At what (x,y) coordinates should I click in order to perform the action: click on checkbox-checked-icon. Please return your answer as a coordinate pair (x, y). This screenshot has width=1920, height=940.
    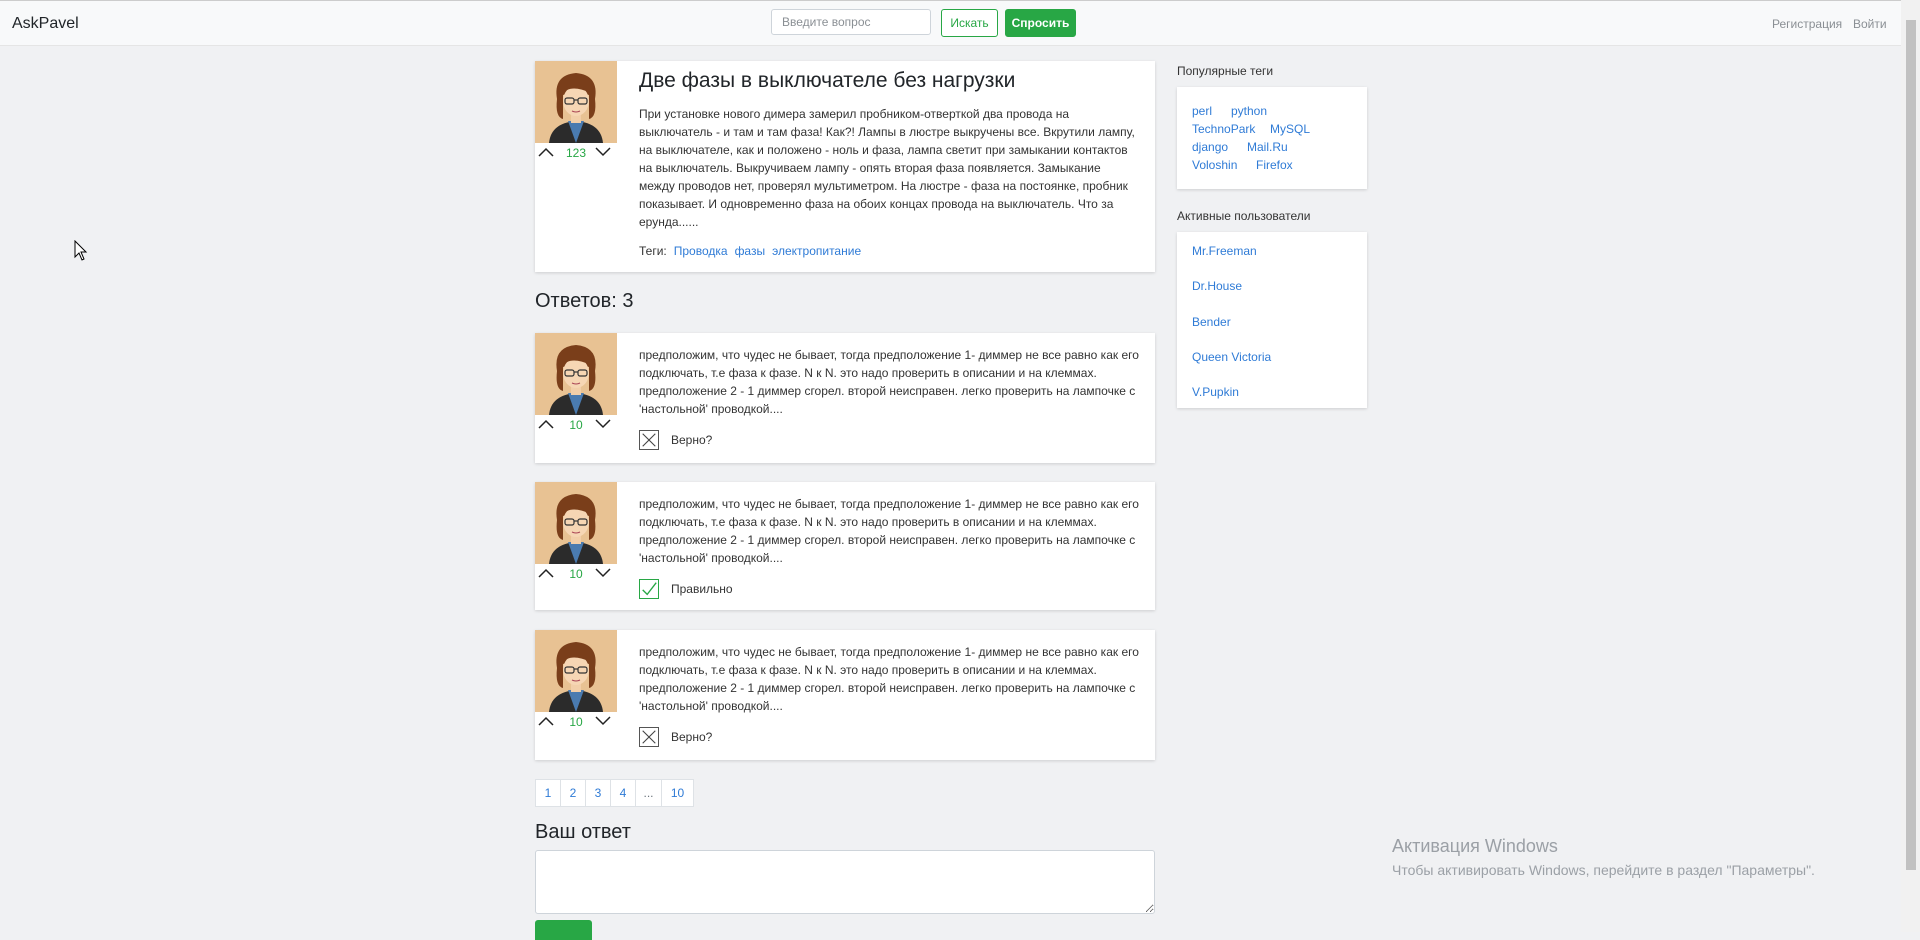
    Looking at the image, I should click on (649, 589).